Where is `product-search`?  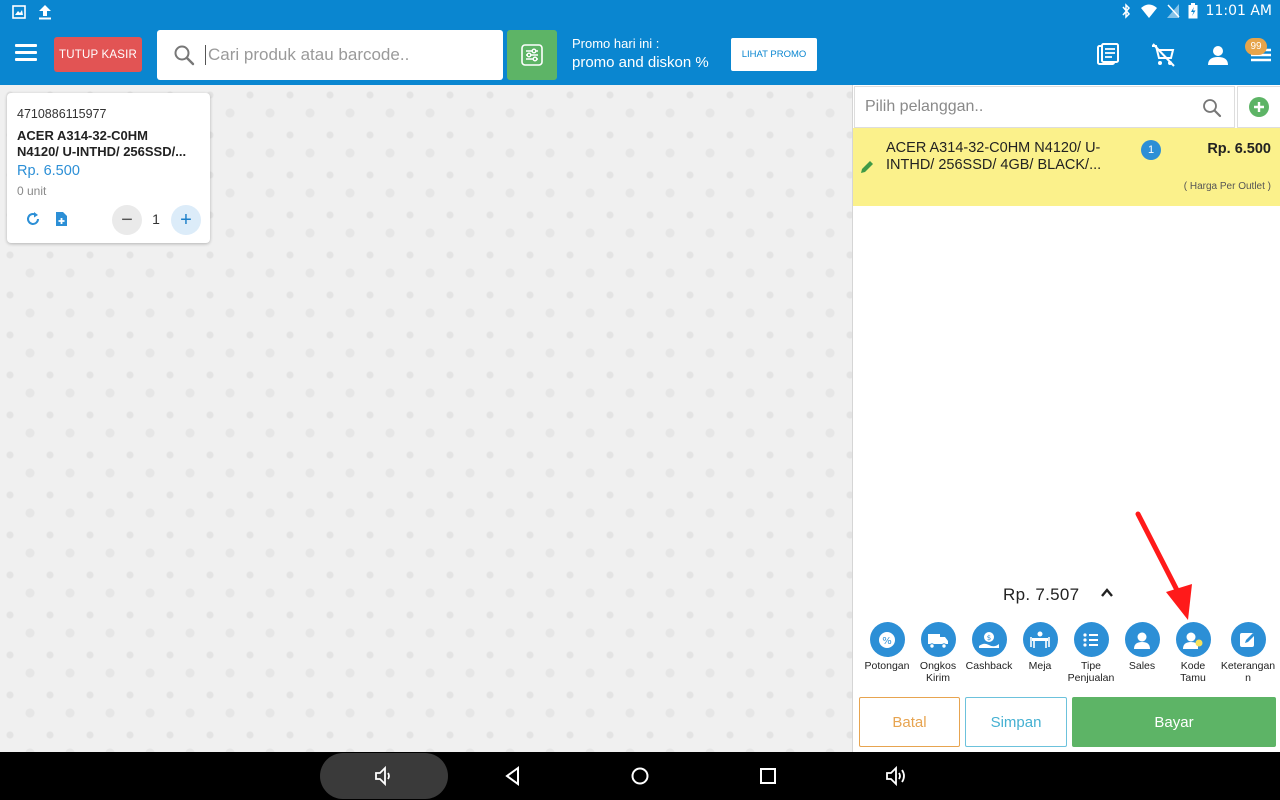 product-search is located at coordinates (330, 55).